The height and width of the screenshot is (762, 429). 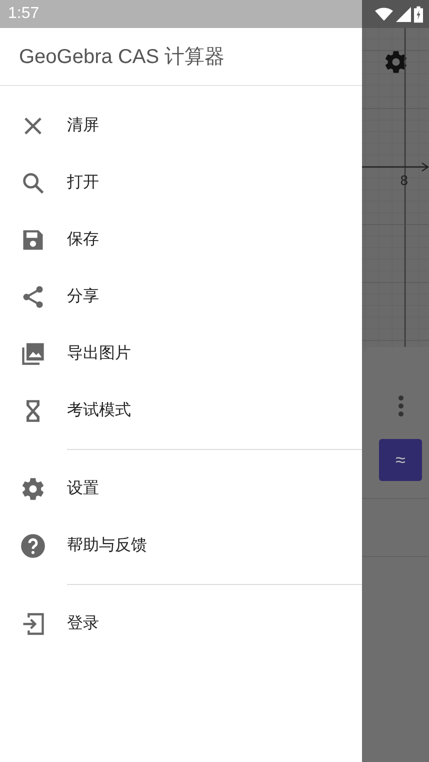 I want to click on drawer-title: GeoGebra CAS 计算器, so click(x=122, y=57).